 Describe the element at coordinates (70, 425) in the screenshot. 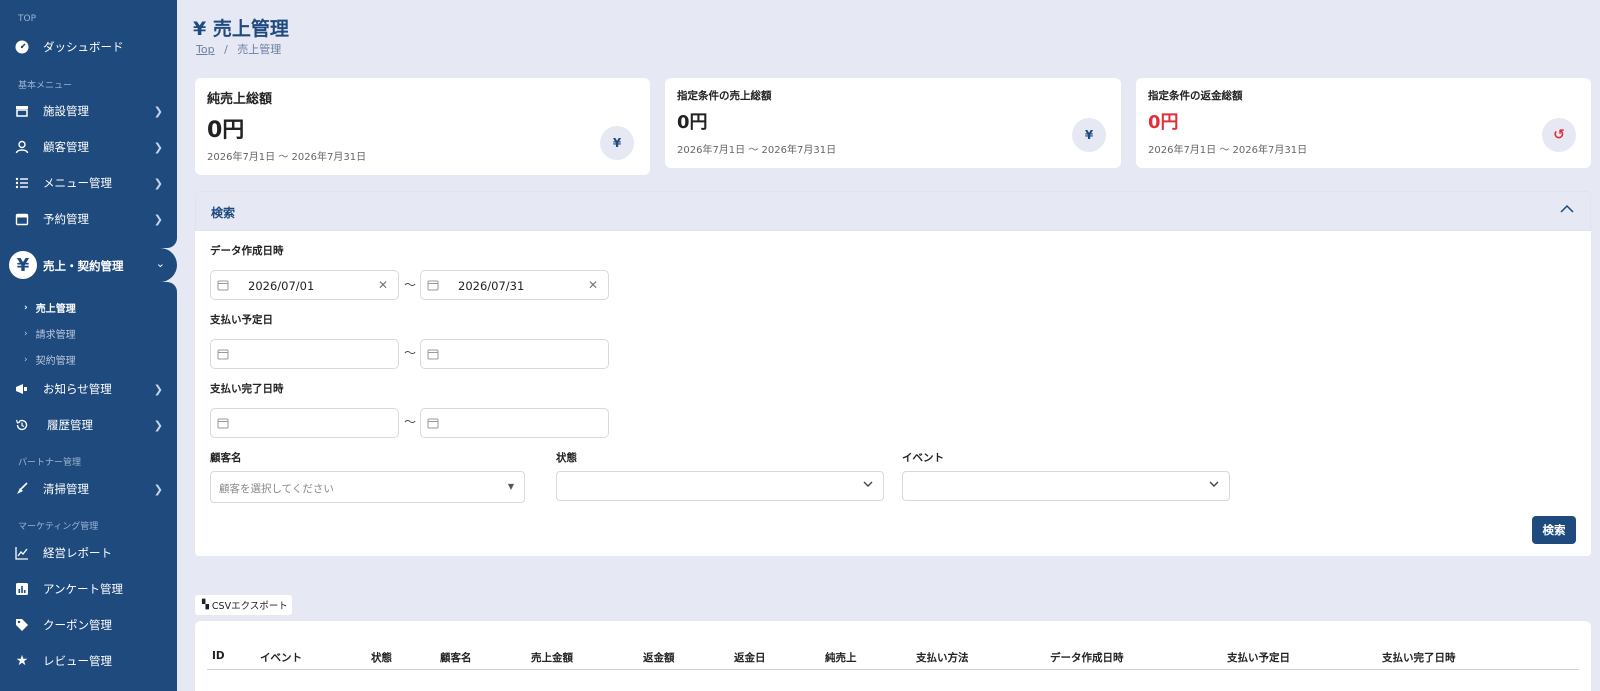

I see `sidebar-item-label: 履歴管理` at that location.